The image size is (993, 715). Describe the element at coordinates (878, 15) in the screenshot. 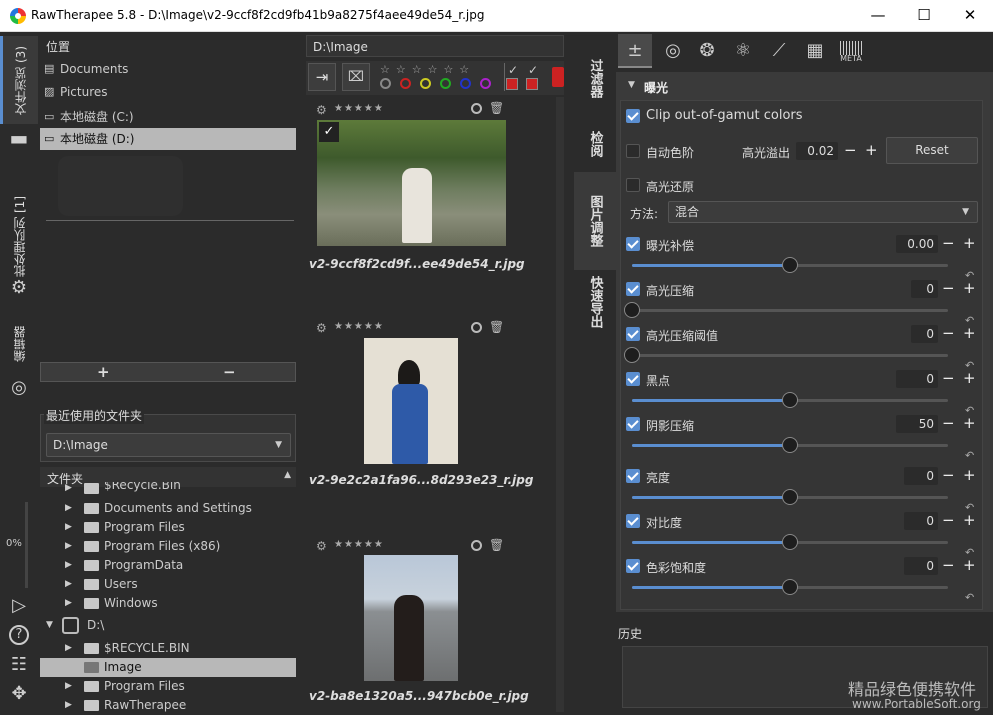

I see `minimize-button: —` at that location.